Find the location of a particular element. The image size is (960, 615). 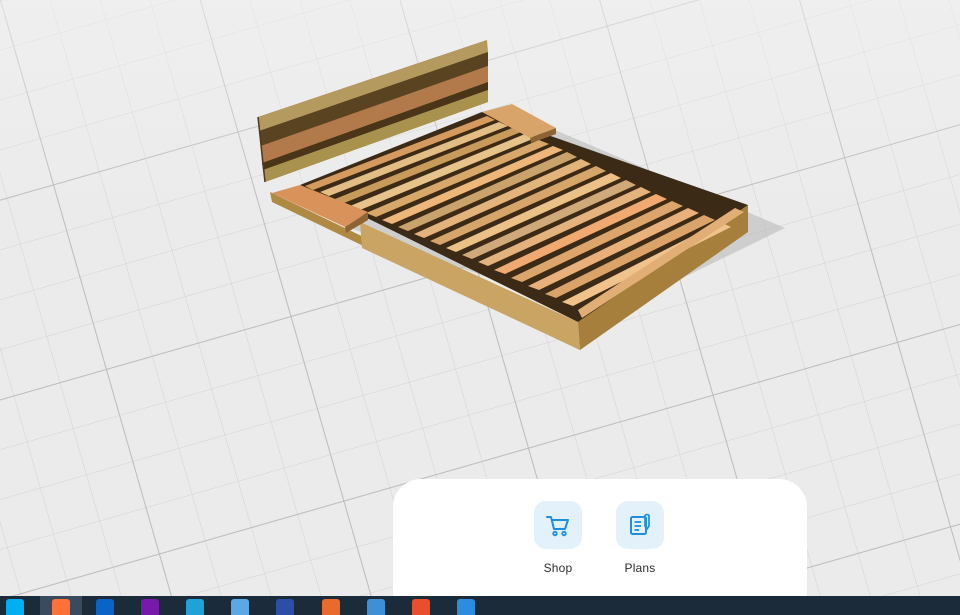

notepad-icon is located at coordinates (240, 607).